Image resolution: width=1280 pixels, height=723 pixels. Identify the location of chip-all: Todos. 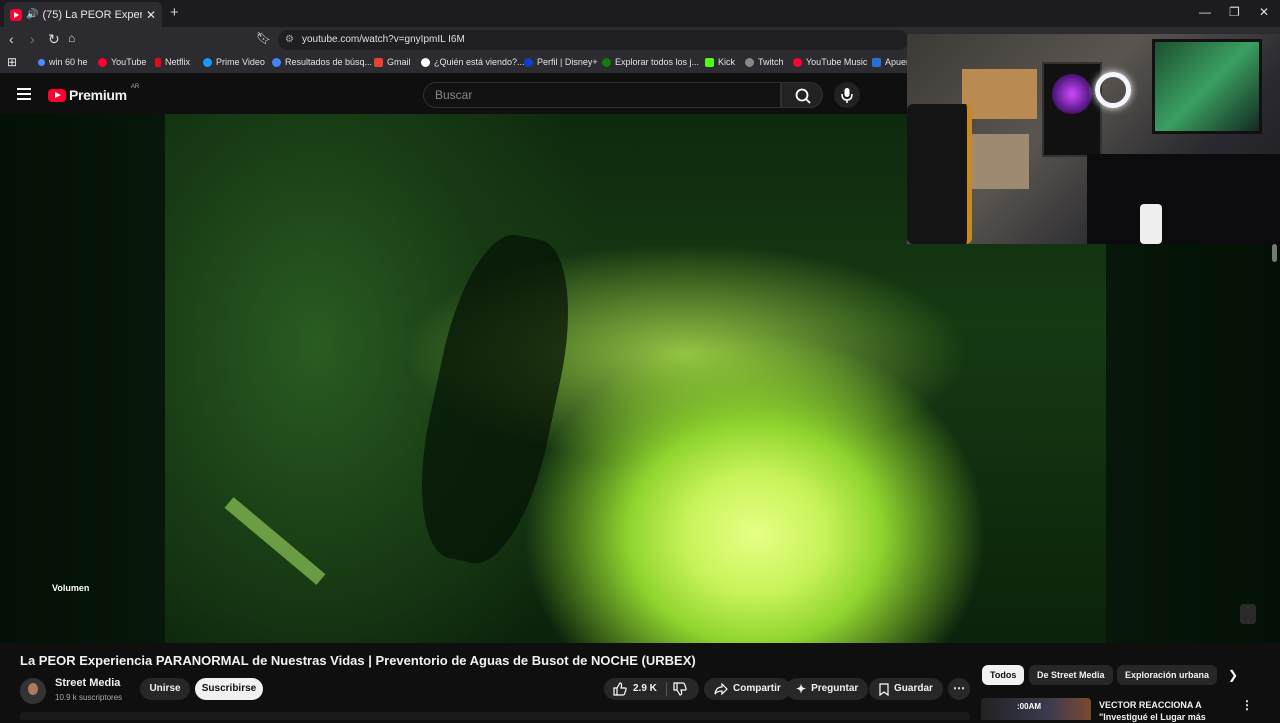
(1003, 675).